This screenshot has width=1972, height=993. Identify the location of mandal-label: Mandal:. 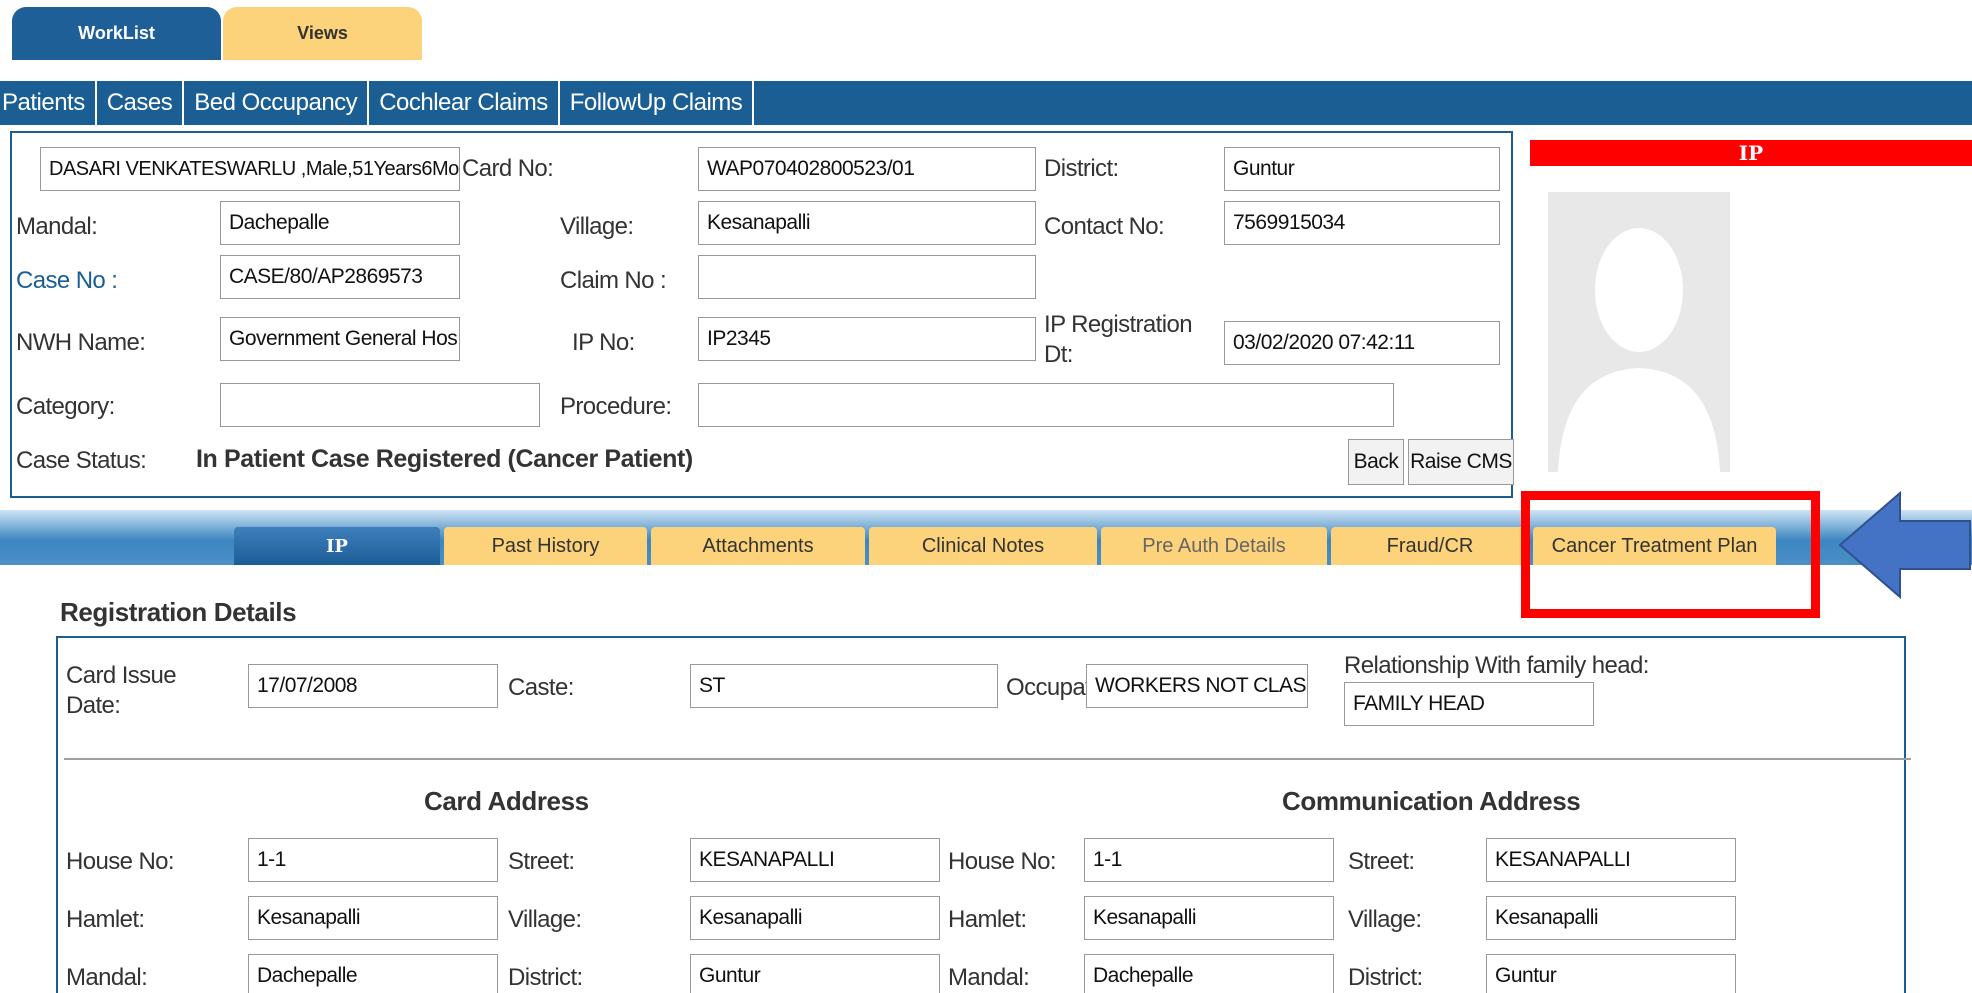
(57, 226).